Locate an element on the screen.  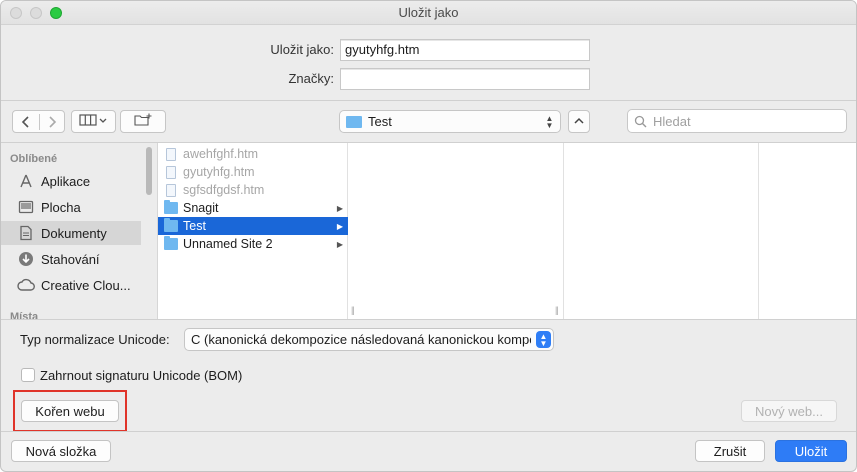
view-mode-button is located at coordinates (93, 121).